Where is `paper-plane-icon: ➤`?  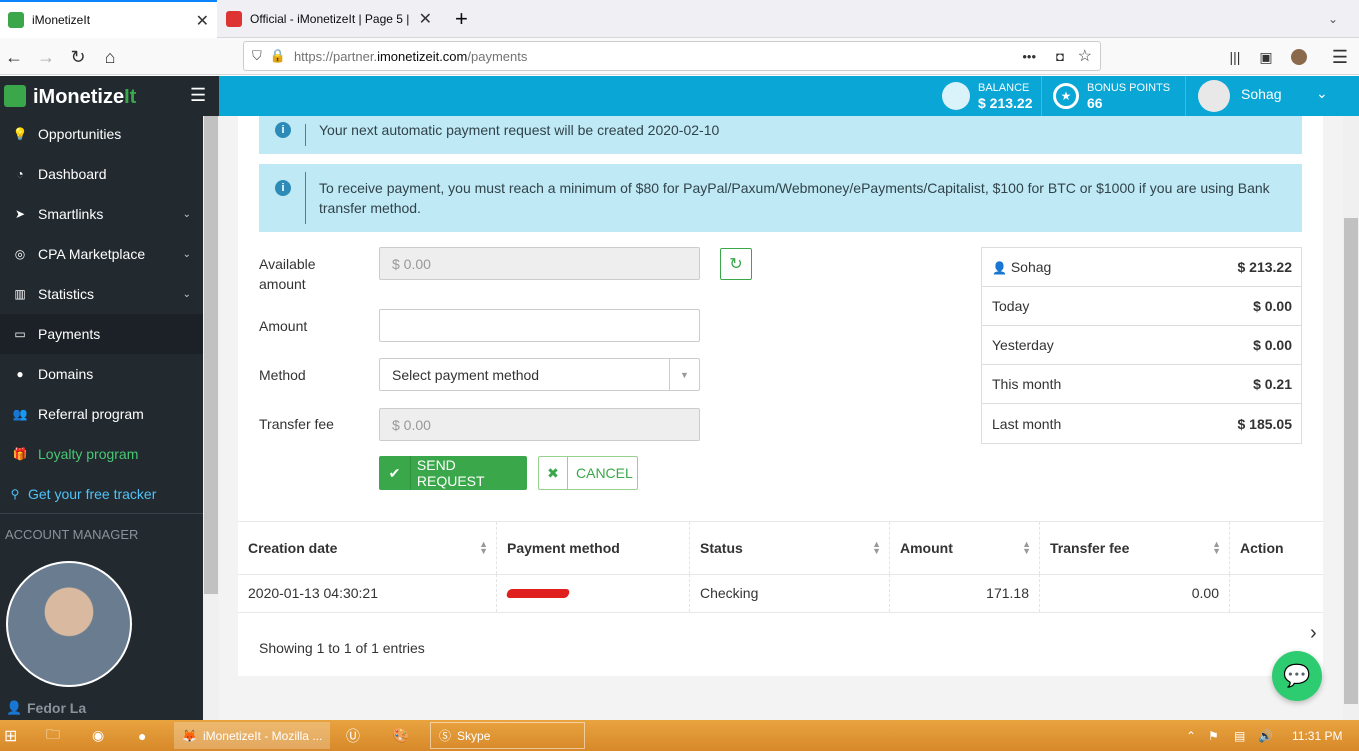
paper-plane-icon: ➤ is located at coordinates (20, 214).